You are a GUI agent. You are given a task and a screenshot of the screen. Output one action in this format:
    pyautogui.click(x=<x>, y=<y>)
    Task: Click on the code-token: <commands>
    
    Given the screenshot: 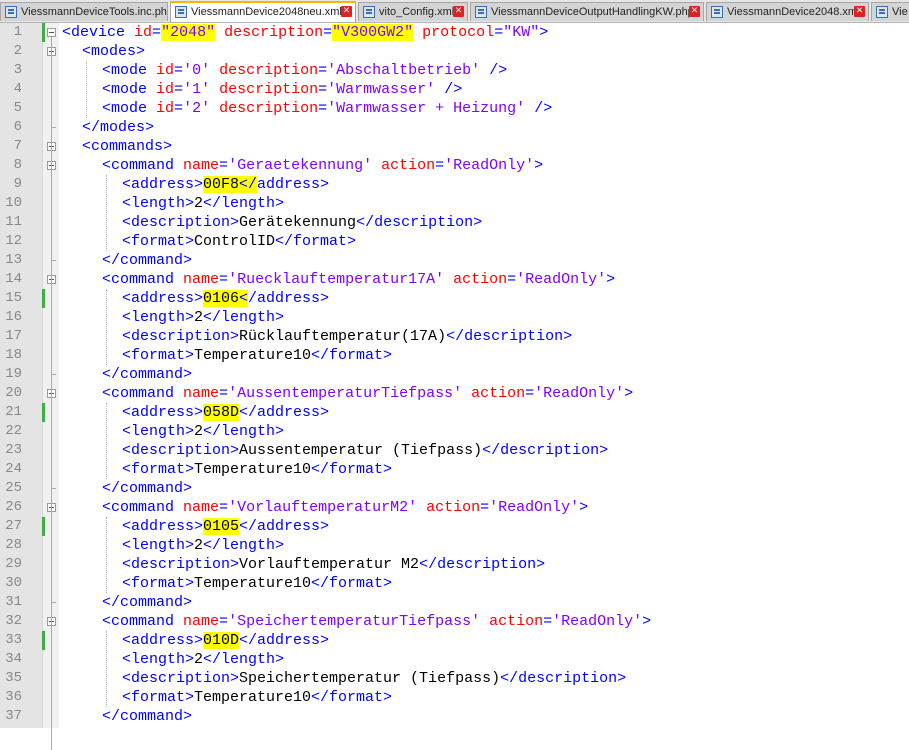 What is the action you would take?
    pyautogui.click(x=127, y=146)
    